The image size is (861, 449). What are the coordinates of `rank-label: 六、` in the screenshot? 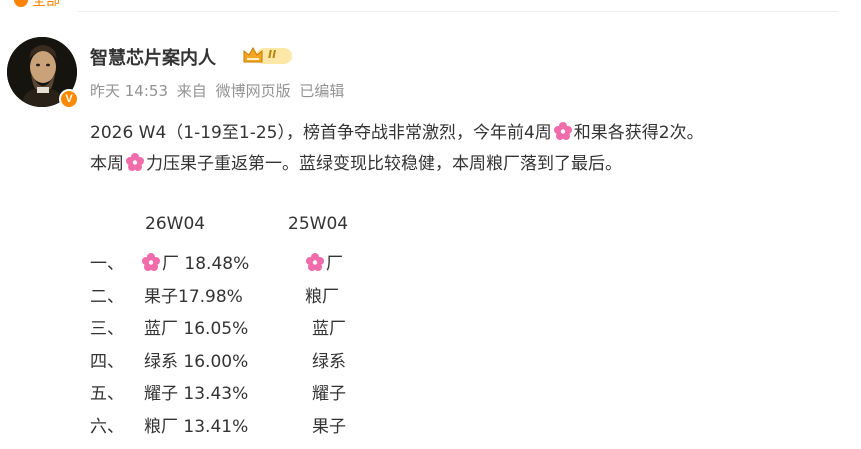 It's located at (107, 427).